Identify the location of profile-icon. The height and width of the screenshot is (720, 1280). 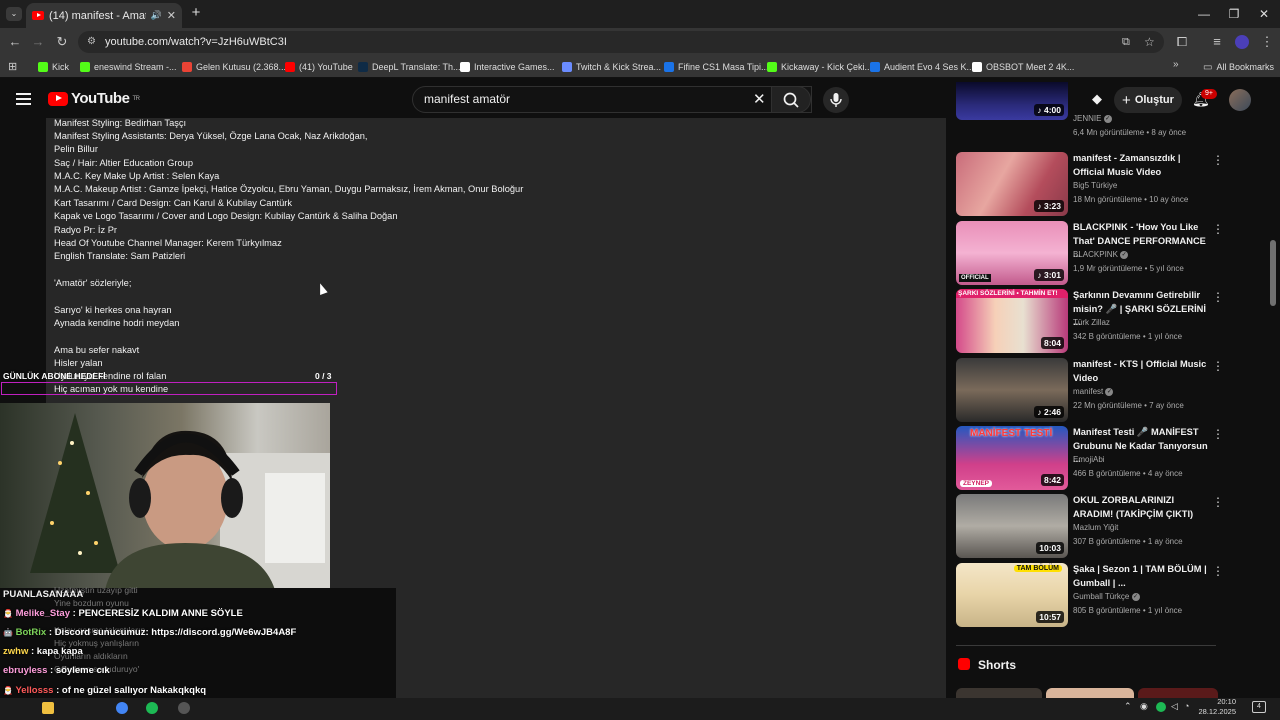
(1242, 42).